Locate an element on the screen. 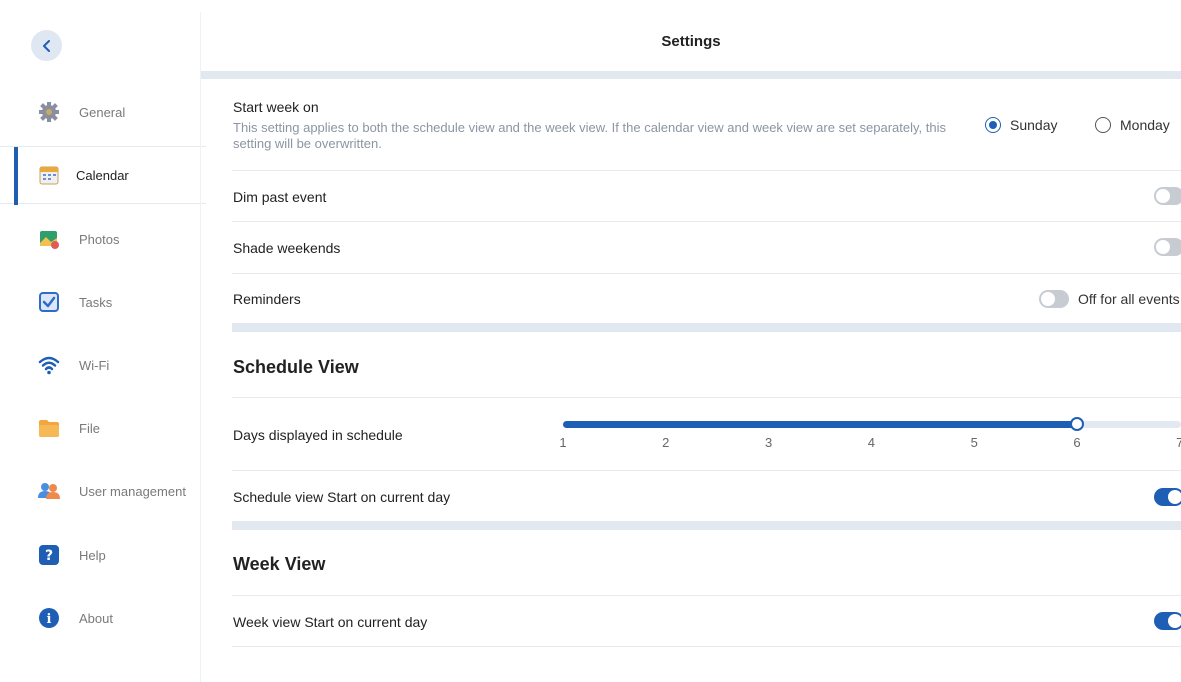  slider-tick: 6 is located at coordinates (1077, 442).